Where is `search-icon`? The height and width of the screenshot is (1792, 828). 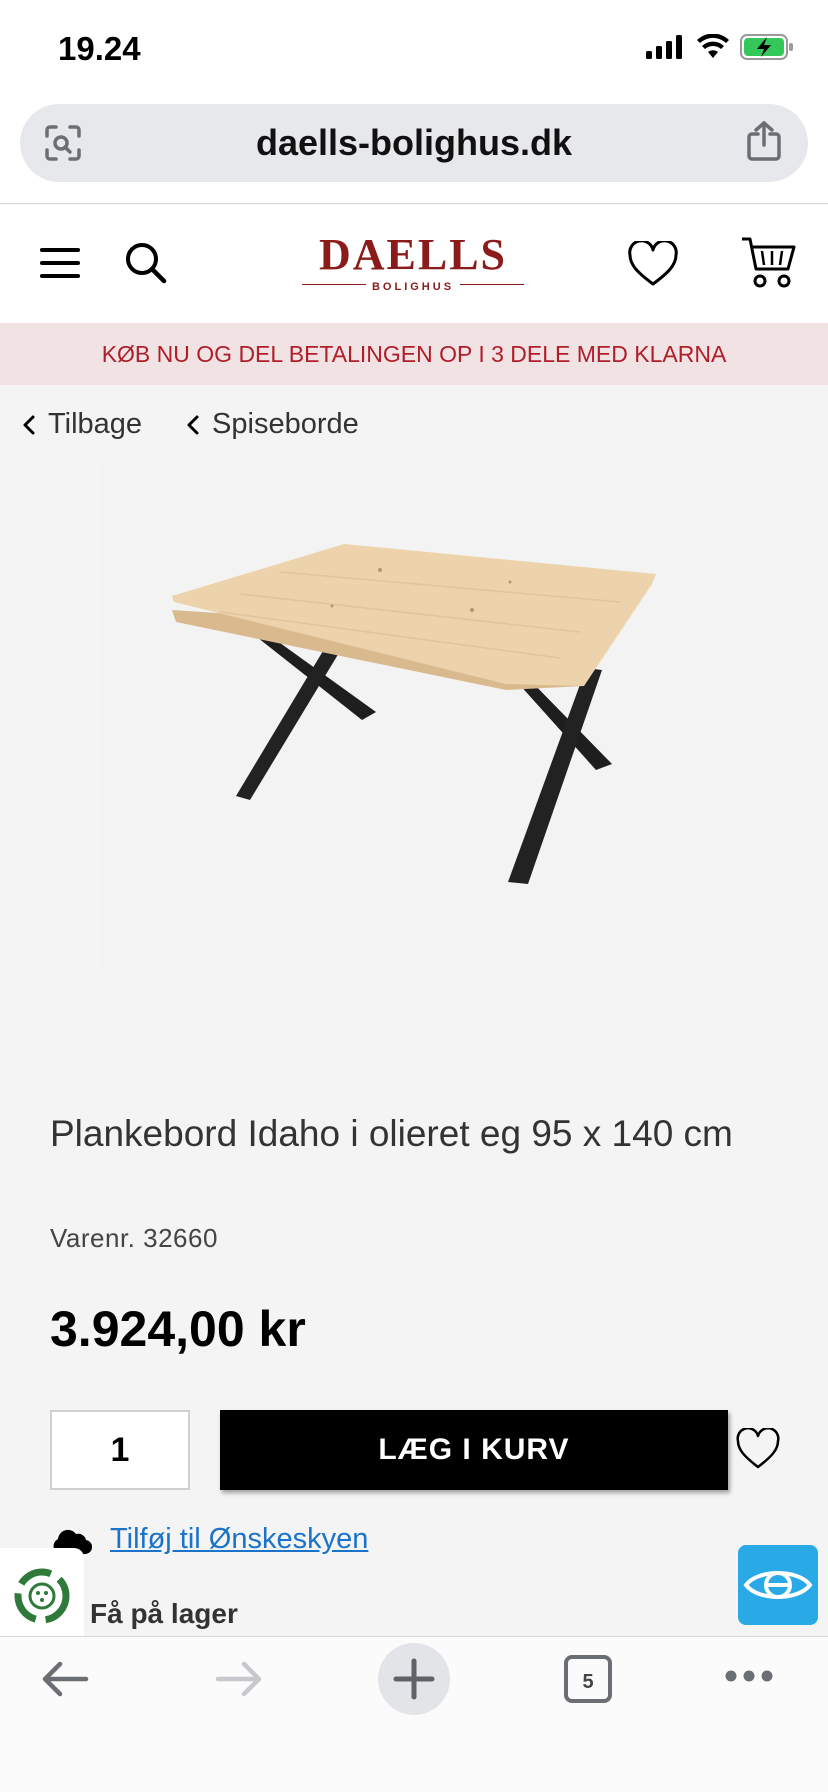 search-icon is located at coordinates (146, 263).